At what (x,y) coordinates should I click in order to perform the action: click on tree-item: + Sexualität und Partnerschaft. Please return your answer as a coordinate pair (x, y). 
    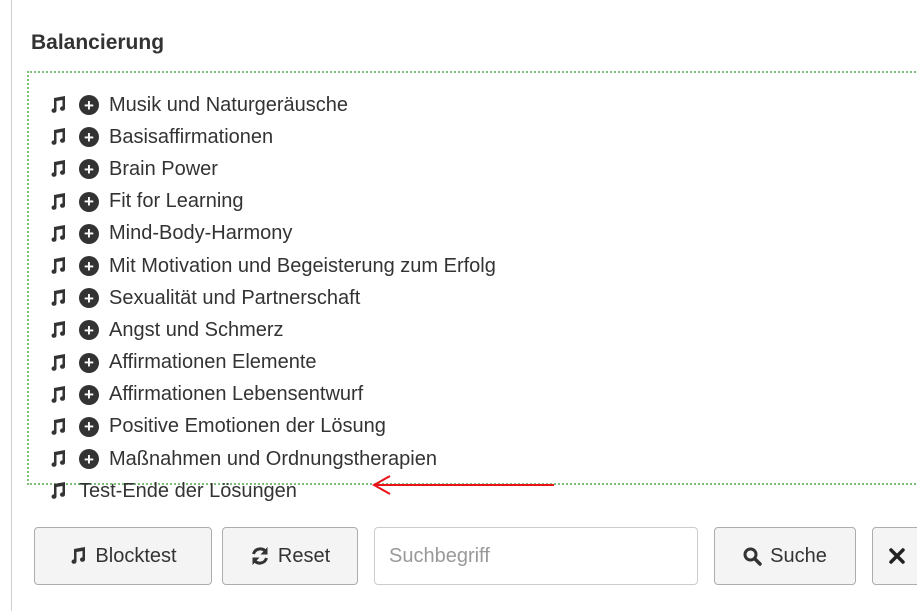
    Looking at the image, I should click on (272, 298).